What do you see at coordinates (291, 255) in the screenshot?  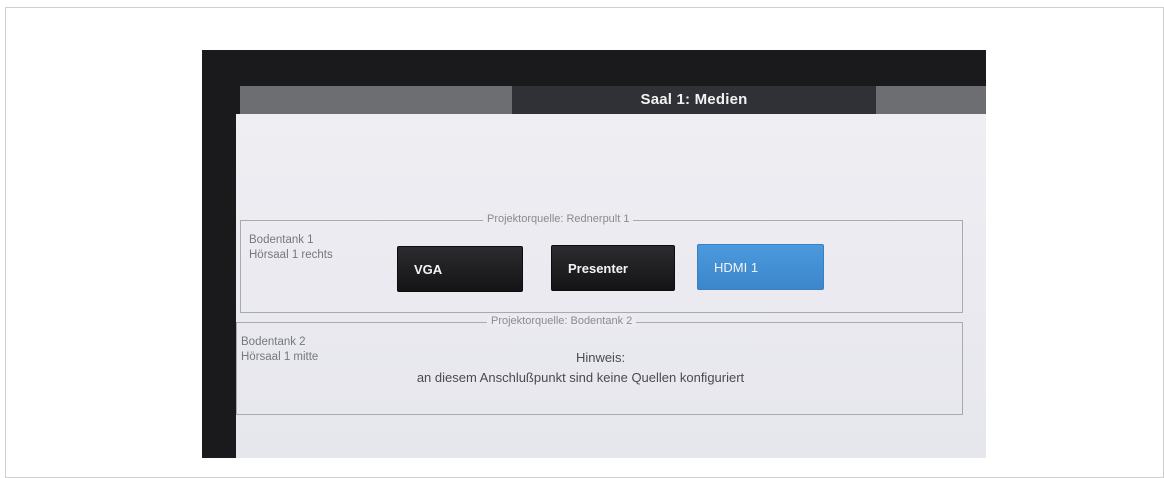 I see `location-line-2: Hörsaal 1 rechts` at bounding box center [291, 255].